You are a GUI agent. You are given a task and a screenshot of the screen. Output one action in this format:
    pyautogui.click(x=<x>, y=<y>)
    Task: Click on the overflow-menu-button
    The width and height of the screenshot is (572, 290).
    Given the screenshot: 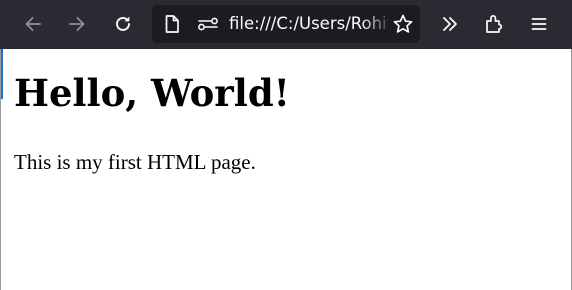 What is the action you would take?
    pyautogui.click(x=450, y=24)
    